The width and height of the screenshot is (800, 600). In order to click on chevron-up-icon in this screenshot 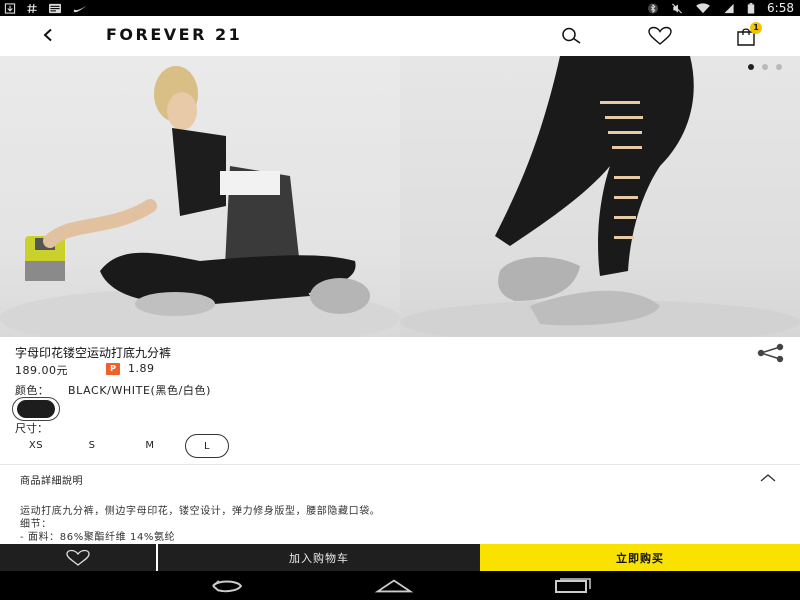, I will do `click(768, 478)`.